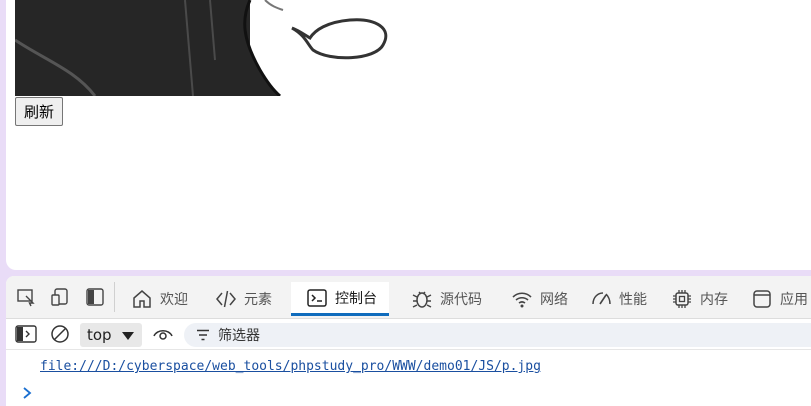 This screenshot has height=406, width=811. Describe the element at coordinates (601, 299) in the screenshot. I see `gauge-icon` at that location.